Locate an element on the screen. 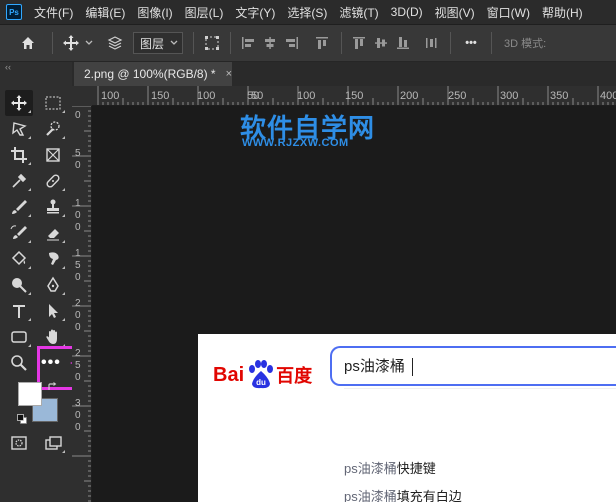  suggestion-item: ps油漆桶快捷键 is located at coordinates (390, 467).